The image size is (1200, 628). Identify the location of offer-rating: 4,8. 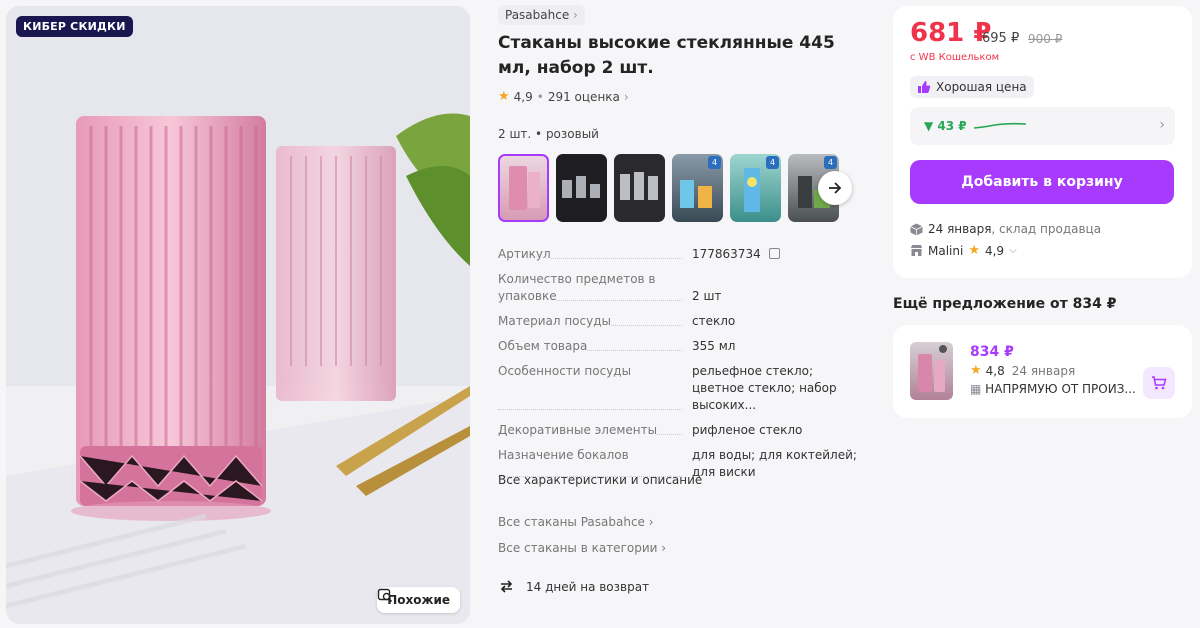
(995, 370).